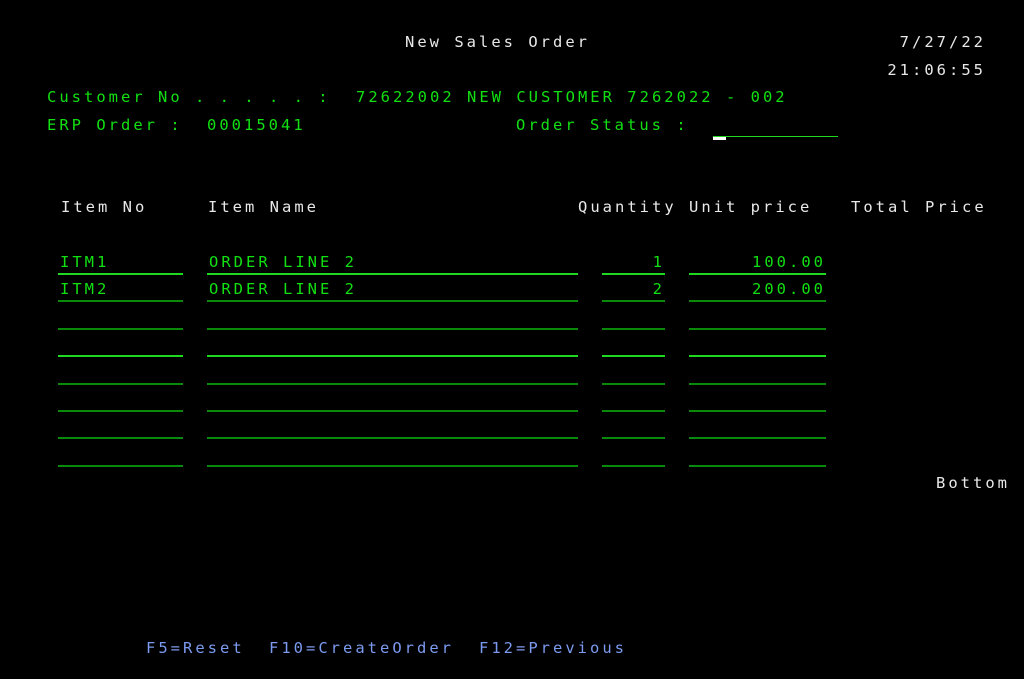 This screenshot has width=1024, height=679. Describe the element at coordinates (85, 289) in the screenshot. I see `item-no-value: ITM2` at that location.